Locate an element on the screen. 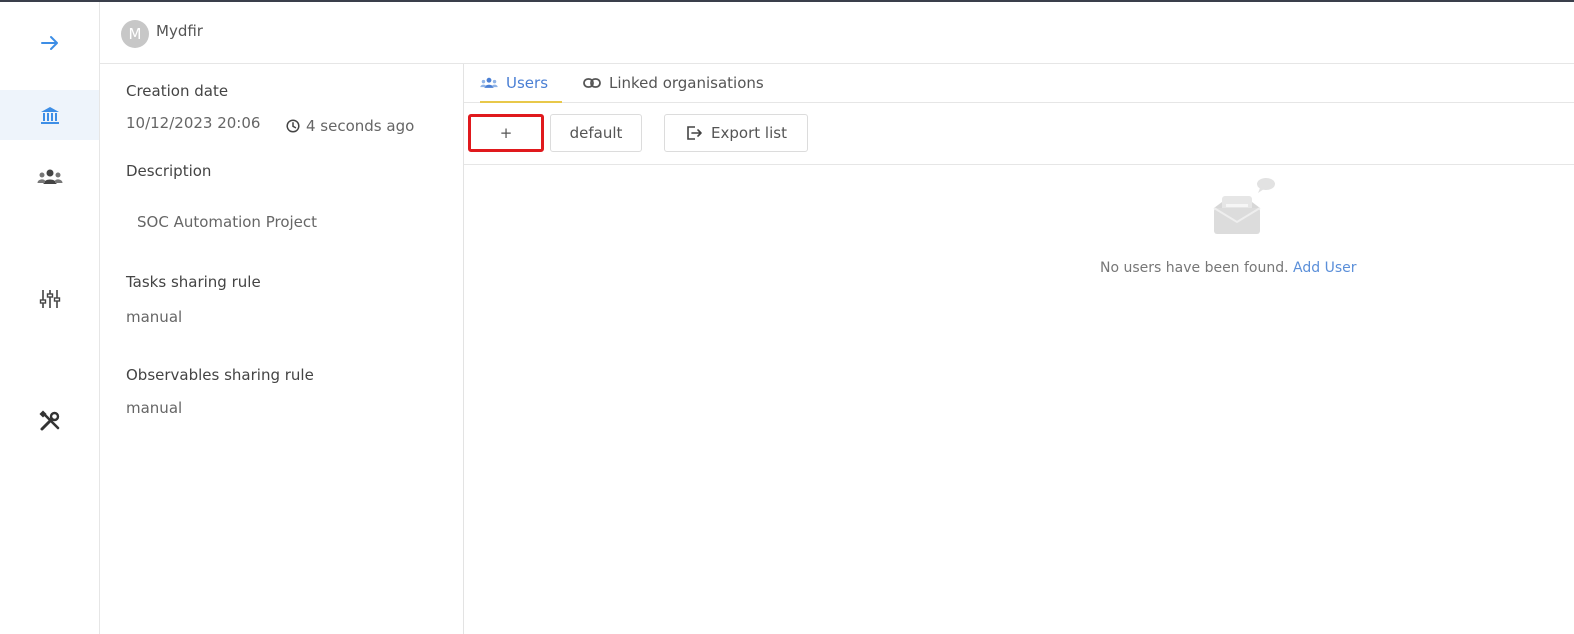  avatar: M is located at coordinates (135, 34).